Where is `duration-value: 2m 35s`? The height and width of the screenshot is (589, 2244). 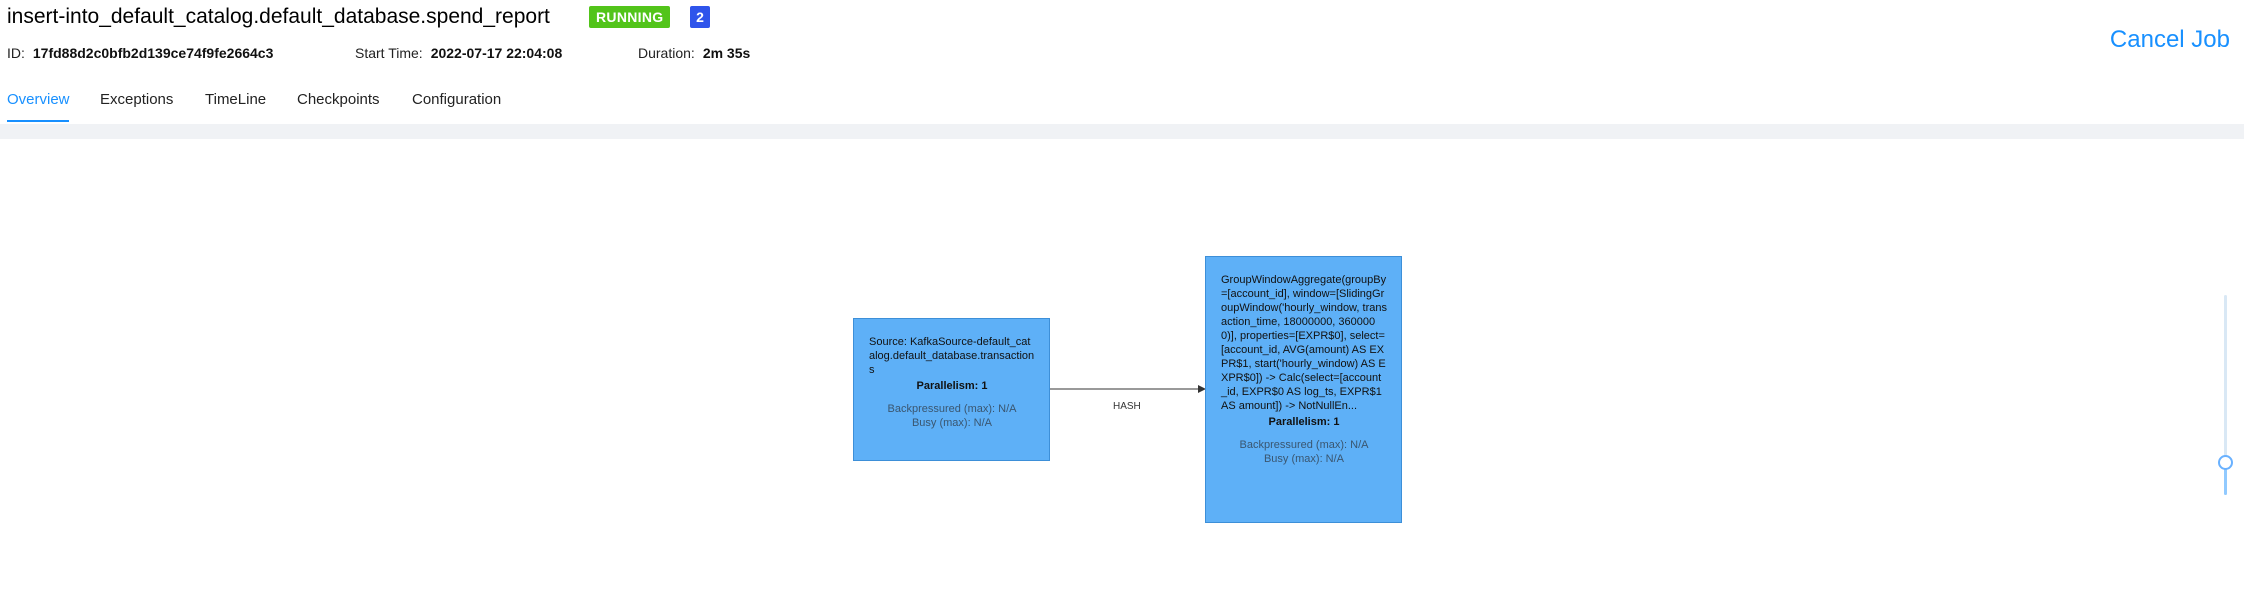
duration-value: 2m 35s is located at coordinates (726, 53).